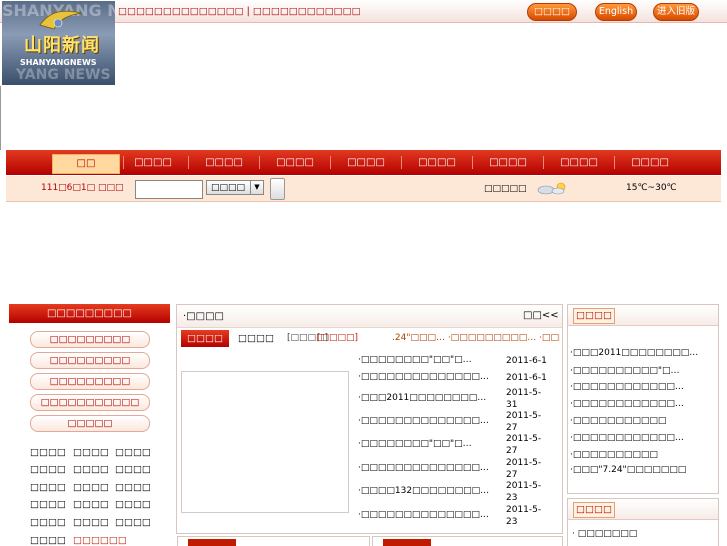  What do you see at coordinates (337, 338) in the screenshot?
I see `tag-link: [□□□□]` at bounding box center [337, 338].